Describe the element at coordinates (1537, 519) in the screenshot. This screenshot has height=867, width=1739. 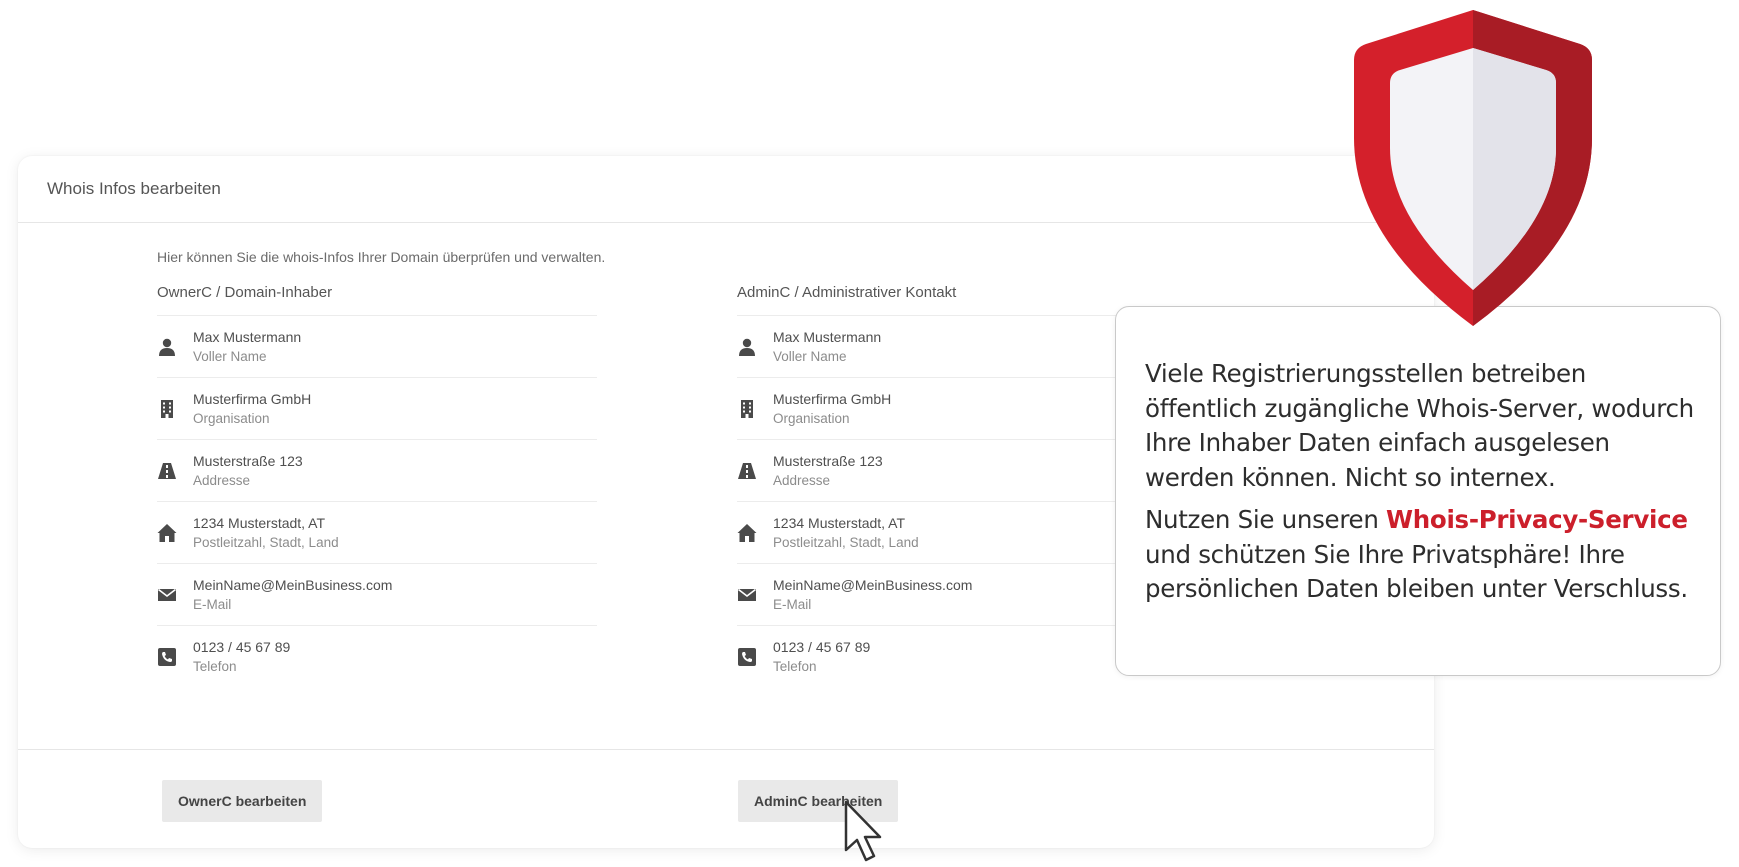
I see `whois-privacy-service-link: Whois-Privacy-Service` at that location.